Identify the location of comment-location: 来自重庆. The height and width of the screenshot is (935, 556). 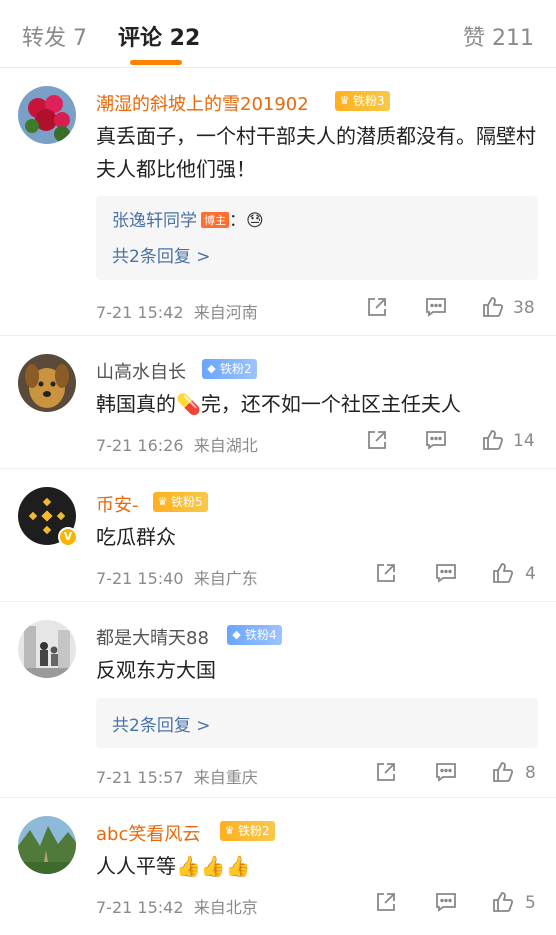
(225, 777).